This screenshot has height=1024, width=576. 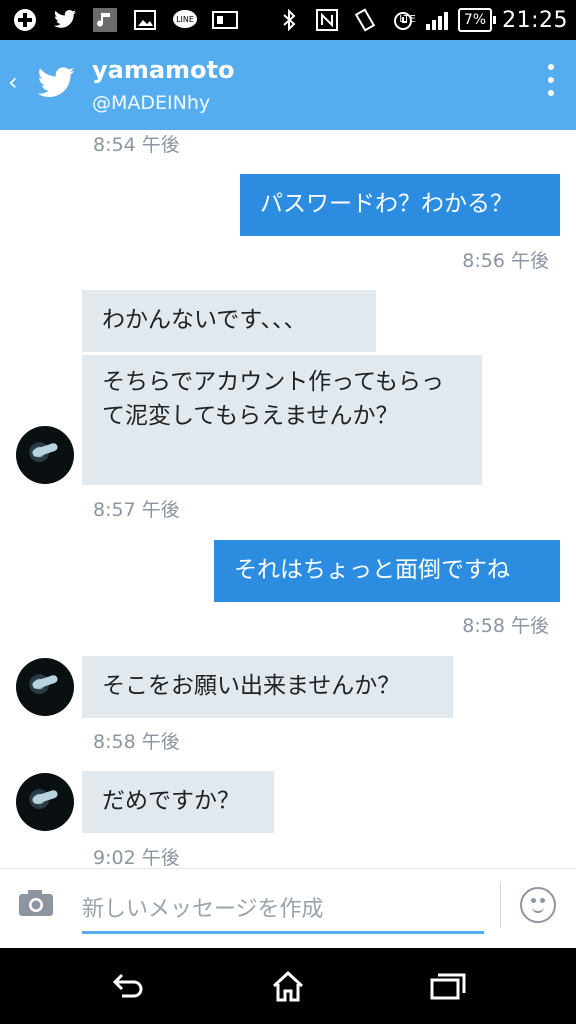 What do you see at coordinates (151, 103) in the screenshot?
I see `contact-handle: @MADEINhy` at bounding box center [151, 103].